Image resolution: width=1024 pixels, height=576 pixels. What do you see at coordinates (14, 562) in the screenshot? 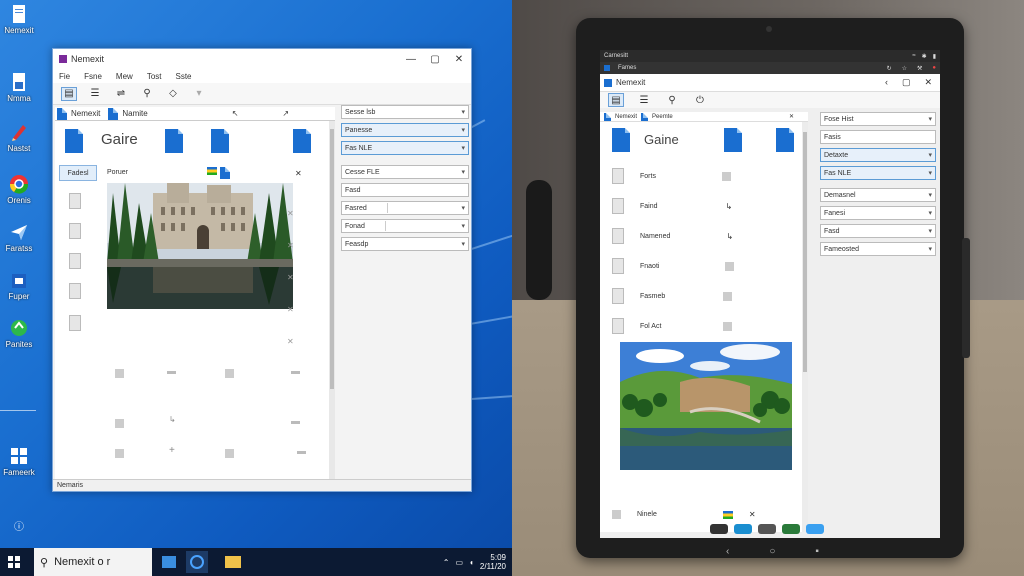
I see `windows-start-icon` at bounding box center [14, 562].